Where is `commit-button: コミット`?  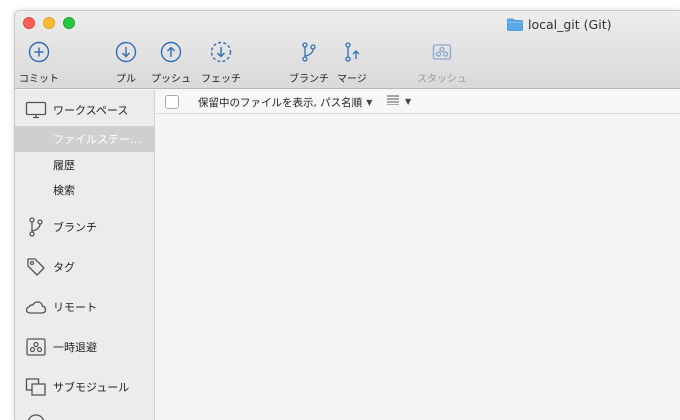
commit-button: コミット is located at coordinates (39, 62).